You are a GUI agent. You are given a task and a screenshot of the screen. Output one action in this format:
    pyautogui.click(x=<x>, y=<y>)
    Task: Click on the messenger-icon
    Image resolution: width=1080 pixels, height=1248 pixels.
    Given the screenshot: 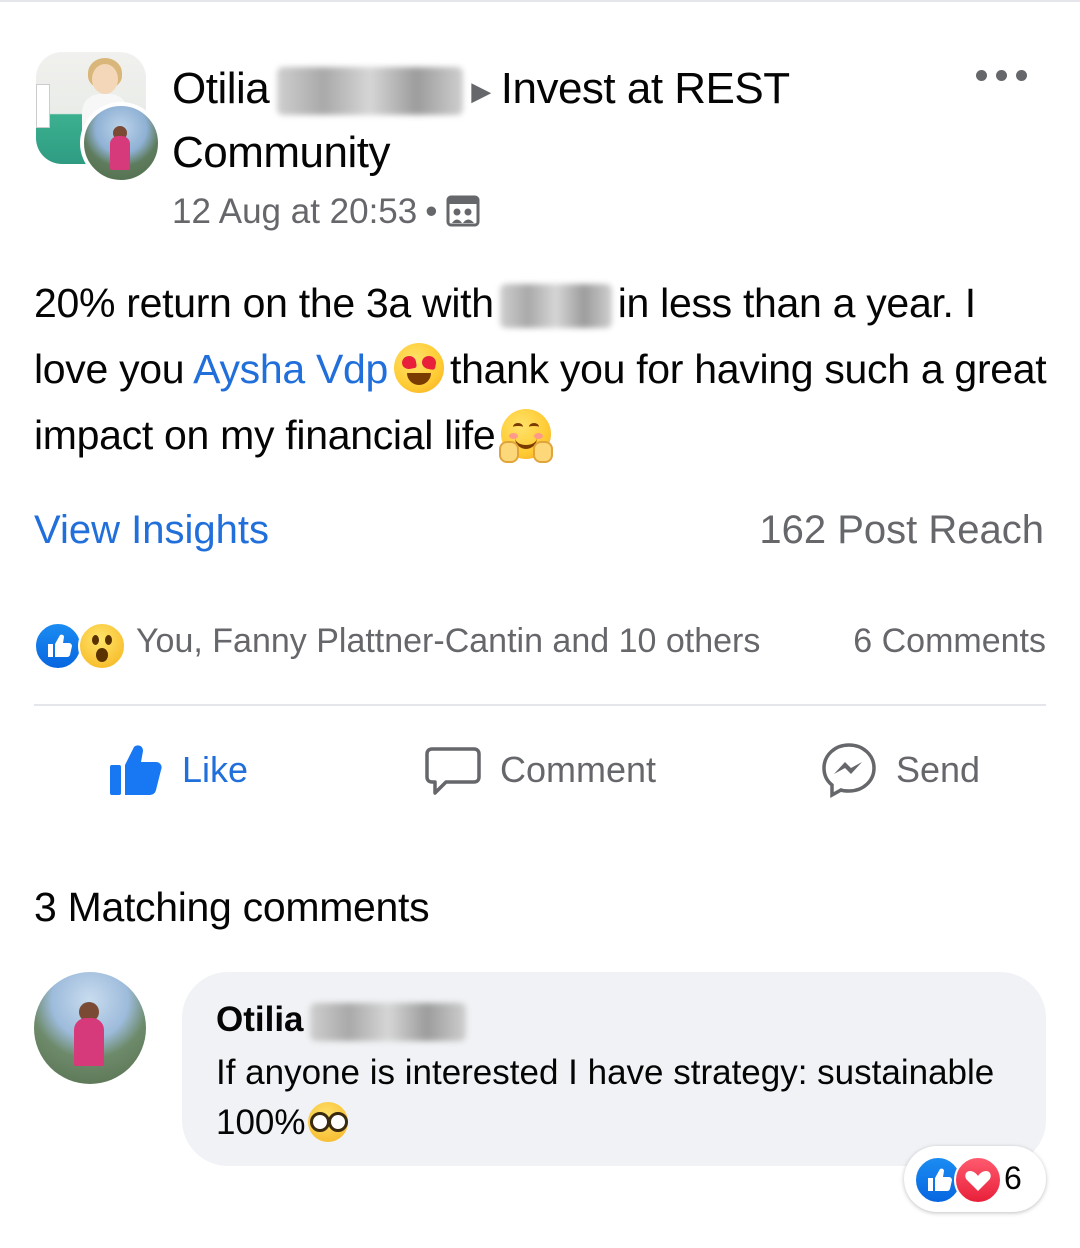 What is the action you would take?
    pyautogui.click(x=849, y=770)
    